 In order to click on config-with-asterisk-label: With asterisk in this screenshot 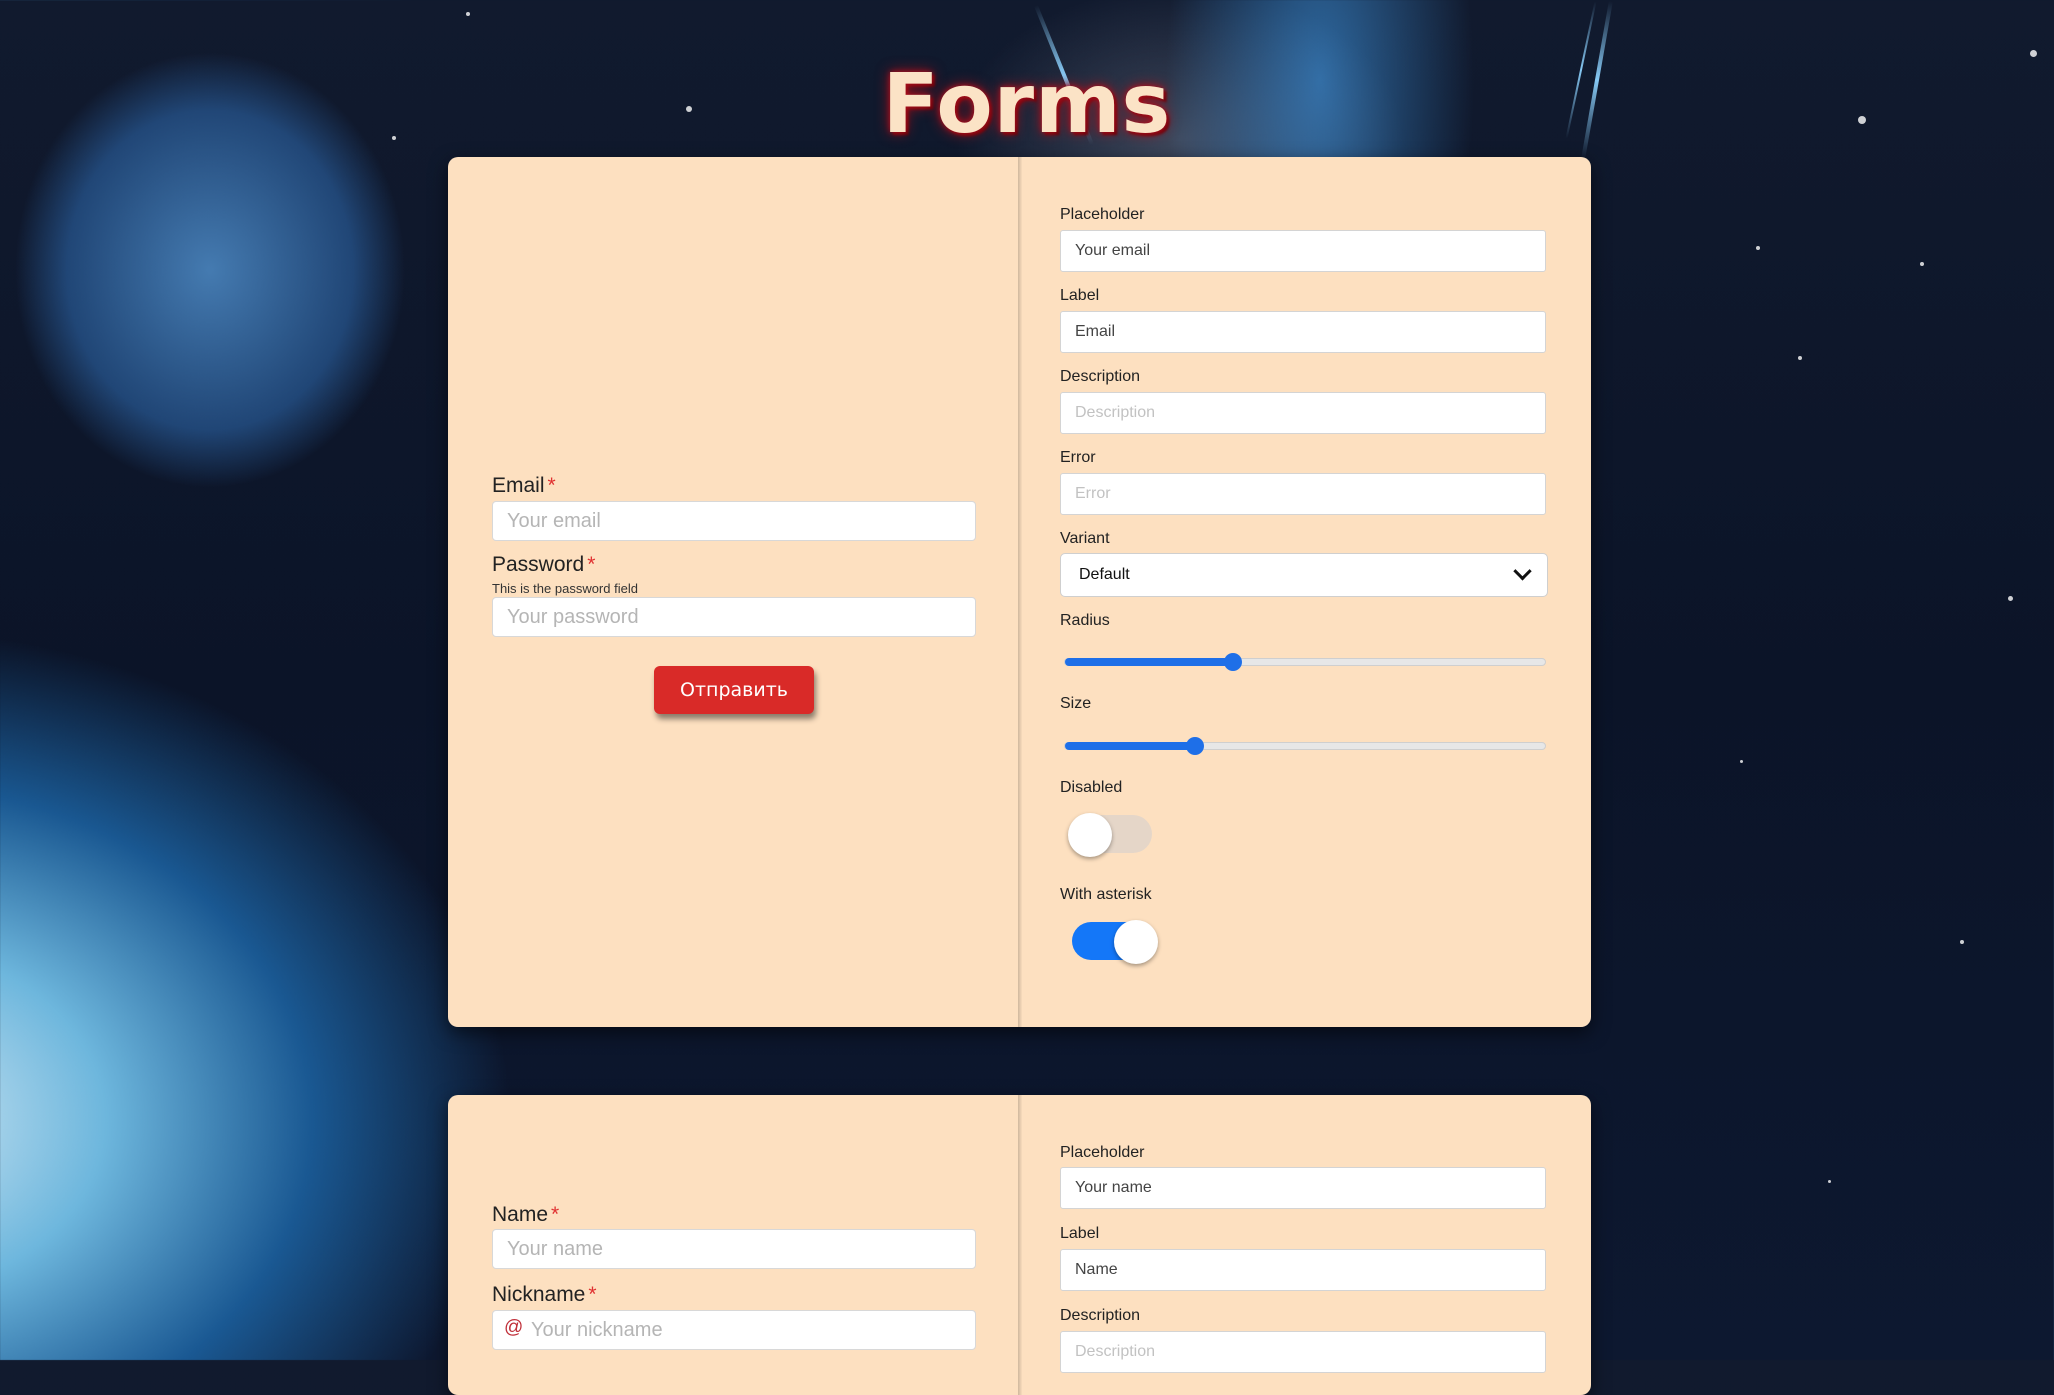, I will do `click(1106, 894)`.